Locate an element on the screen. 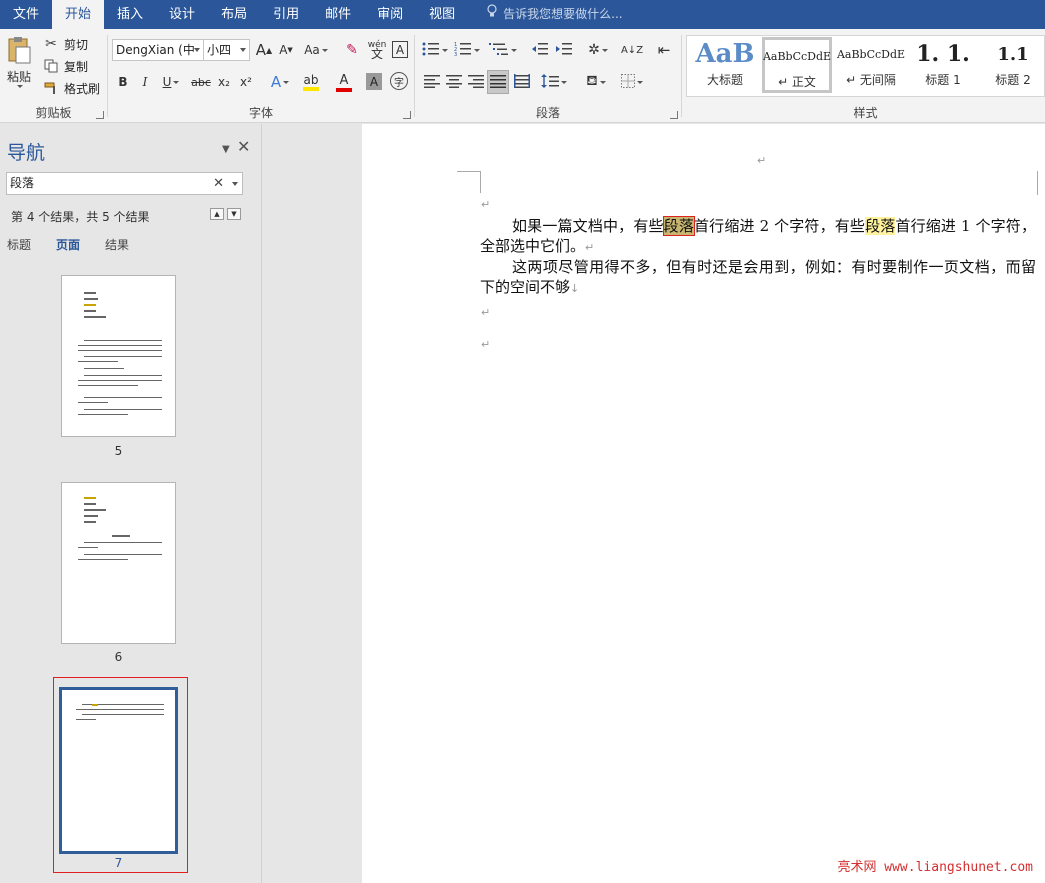 This screenshot has width=1045, height=883. style-normal: AaBbCcDdE ↵ 正文 is located at coordinates (797, 65).